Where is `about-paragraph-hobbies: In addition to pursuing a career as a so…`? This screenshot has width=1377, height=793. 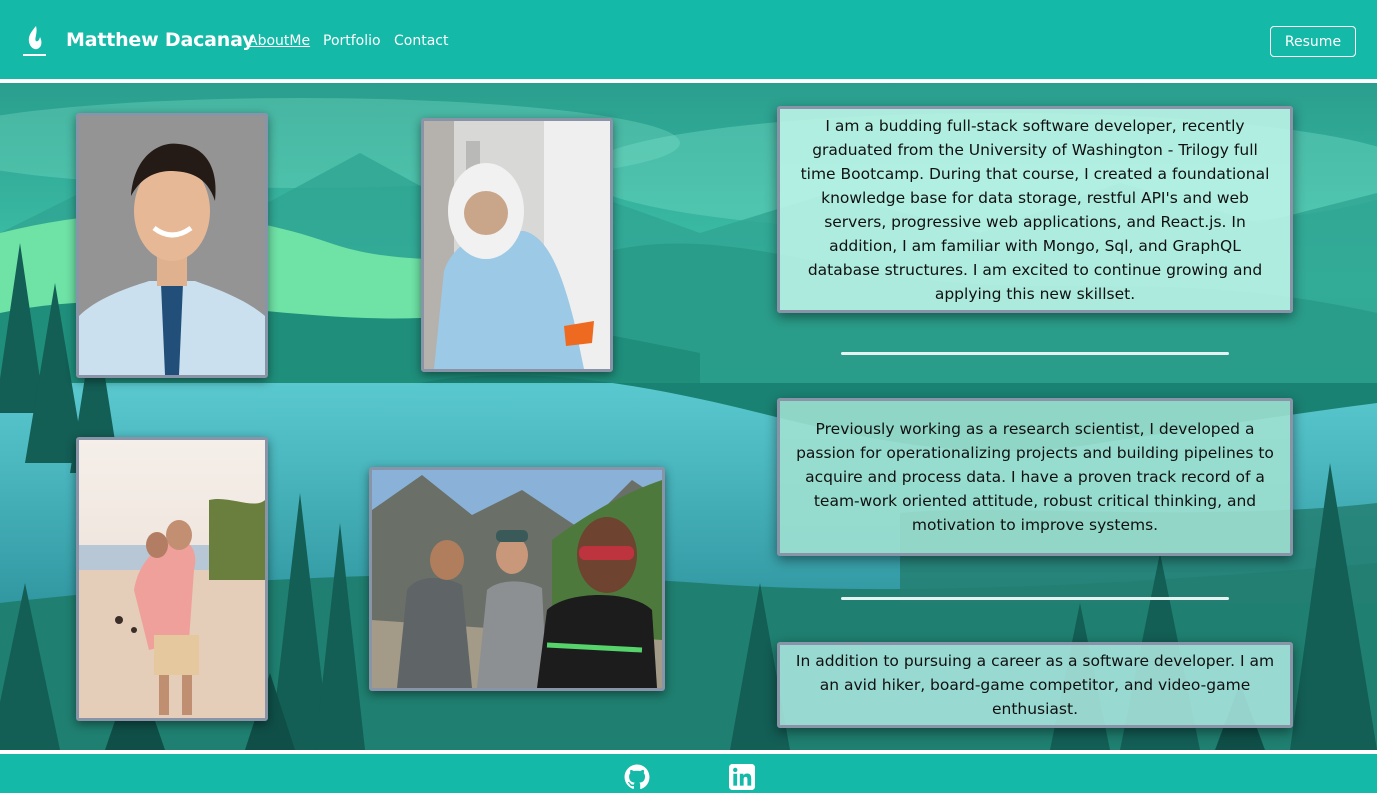 about-paragraph-hobbies: In addition to pursuing a career as a so… is located at coordinates (1035, 685).